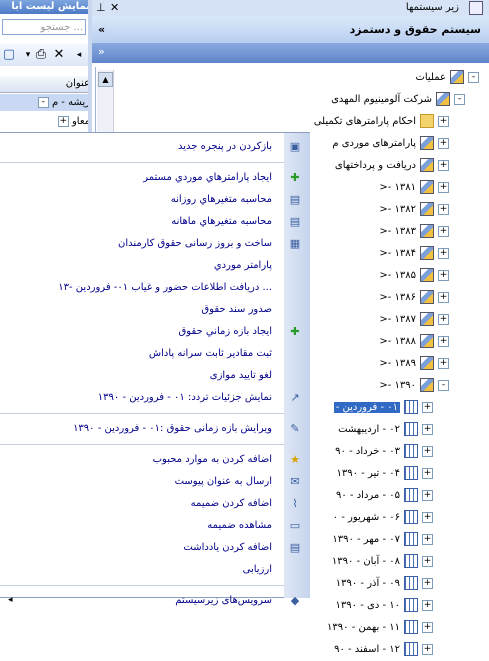 The height and width of the screenshot is (661, 489). What do you see at coordinates (212, 460) in the screenshot?
I see `menu-item: اضافه کردن به موارد محبوب` at bounding box center [212, 460].